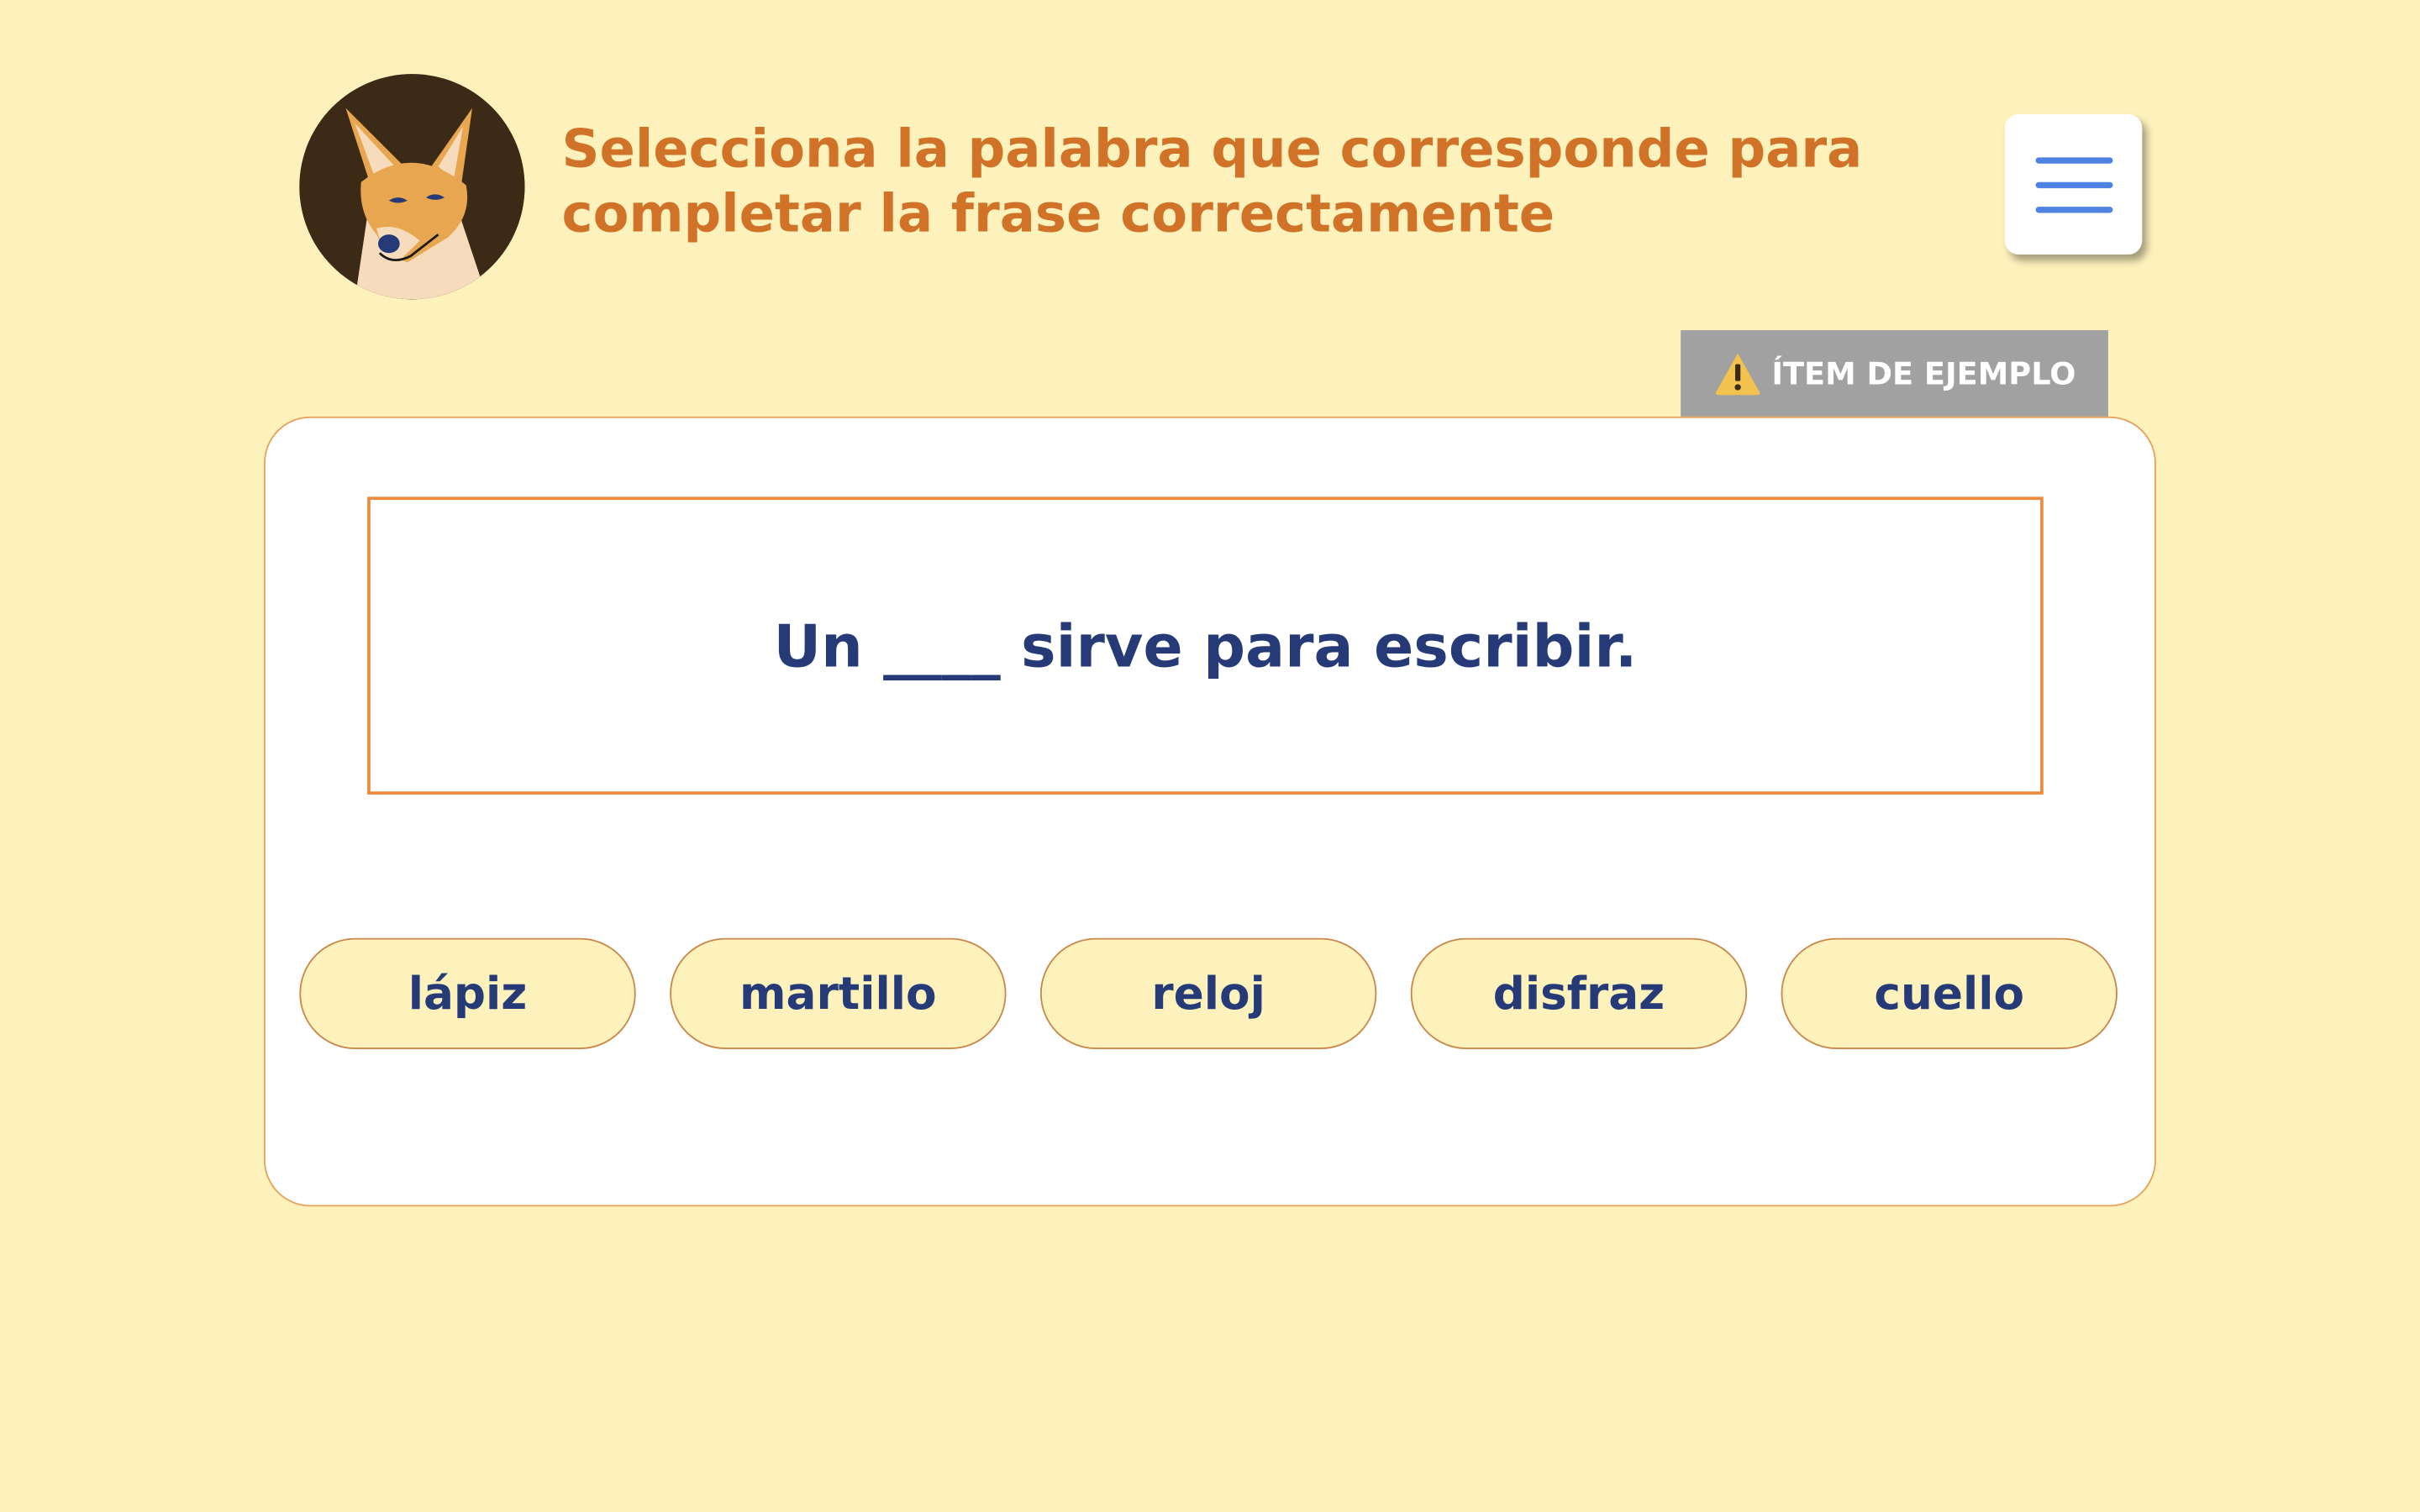 This screenshot has width=2420, height=1512. I want to click on fox-avatar-icon, so click(412, 187).